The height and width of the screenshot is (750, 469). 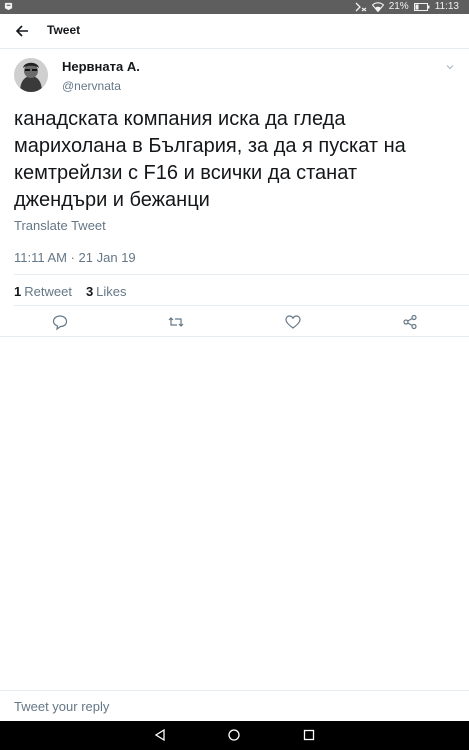 I want to click on reply-bar, so click(x=234, y=705).